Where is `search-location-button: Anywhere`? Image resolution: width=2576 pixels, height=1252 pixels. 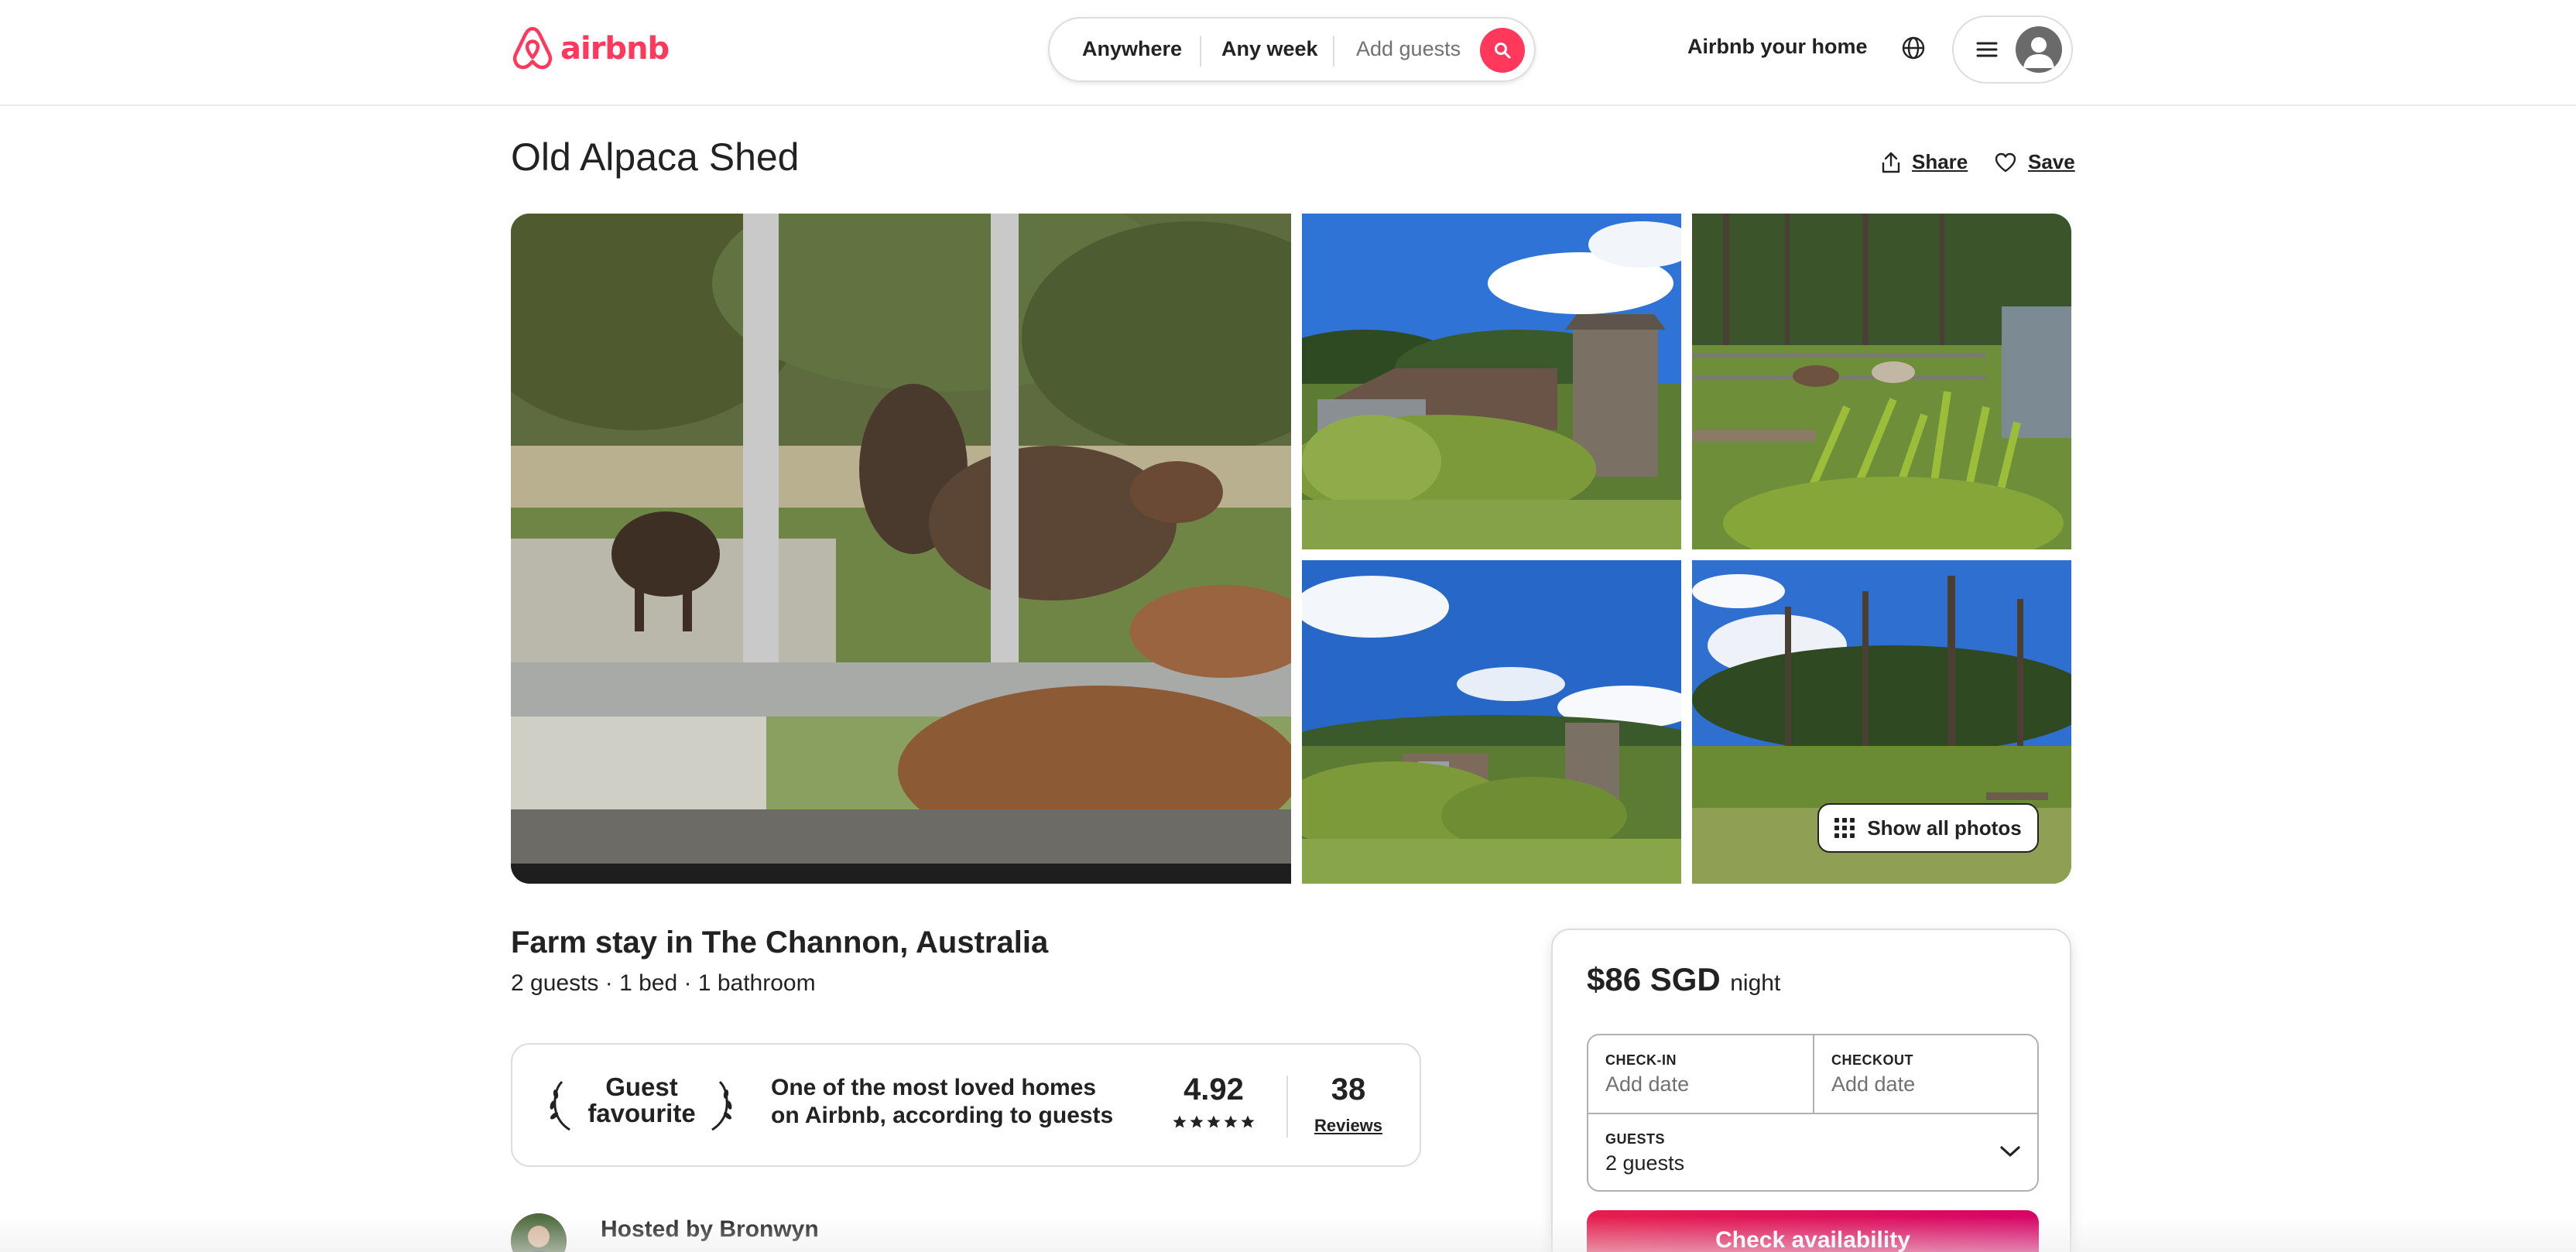
search-location-button: Anywhere is located at coordinates (1132, 49).